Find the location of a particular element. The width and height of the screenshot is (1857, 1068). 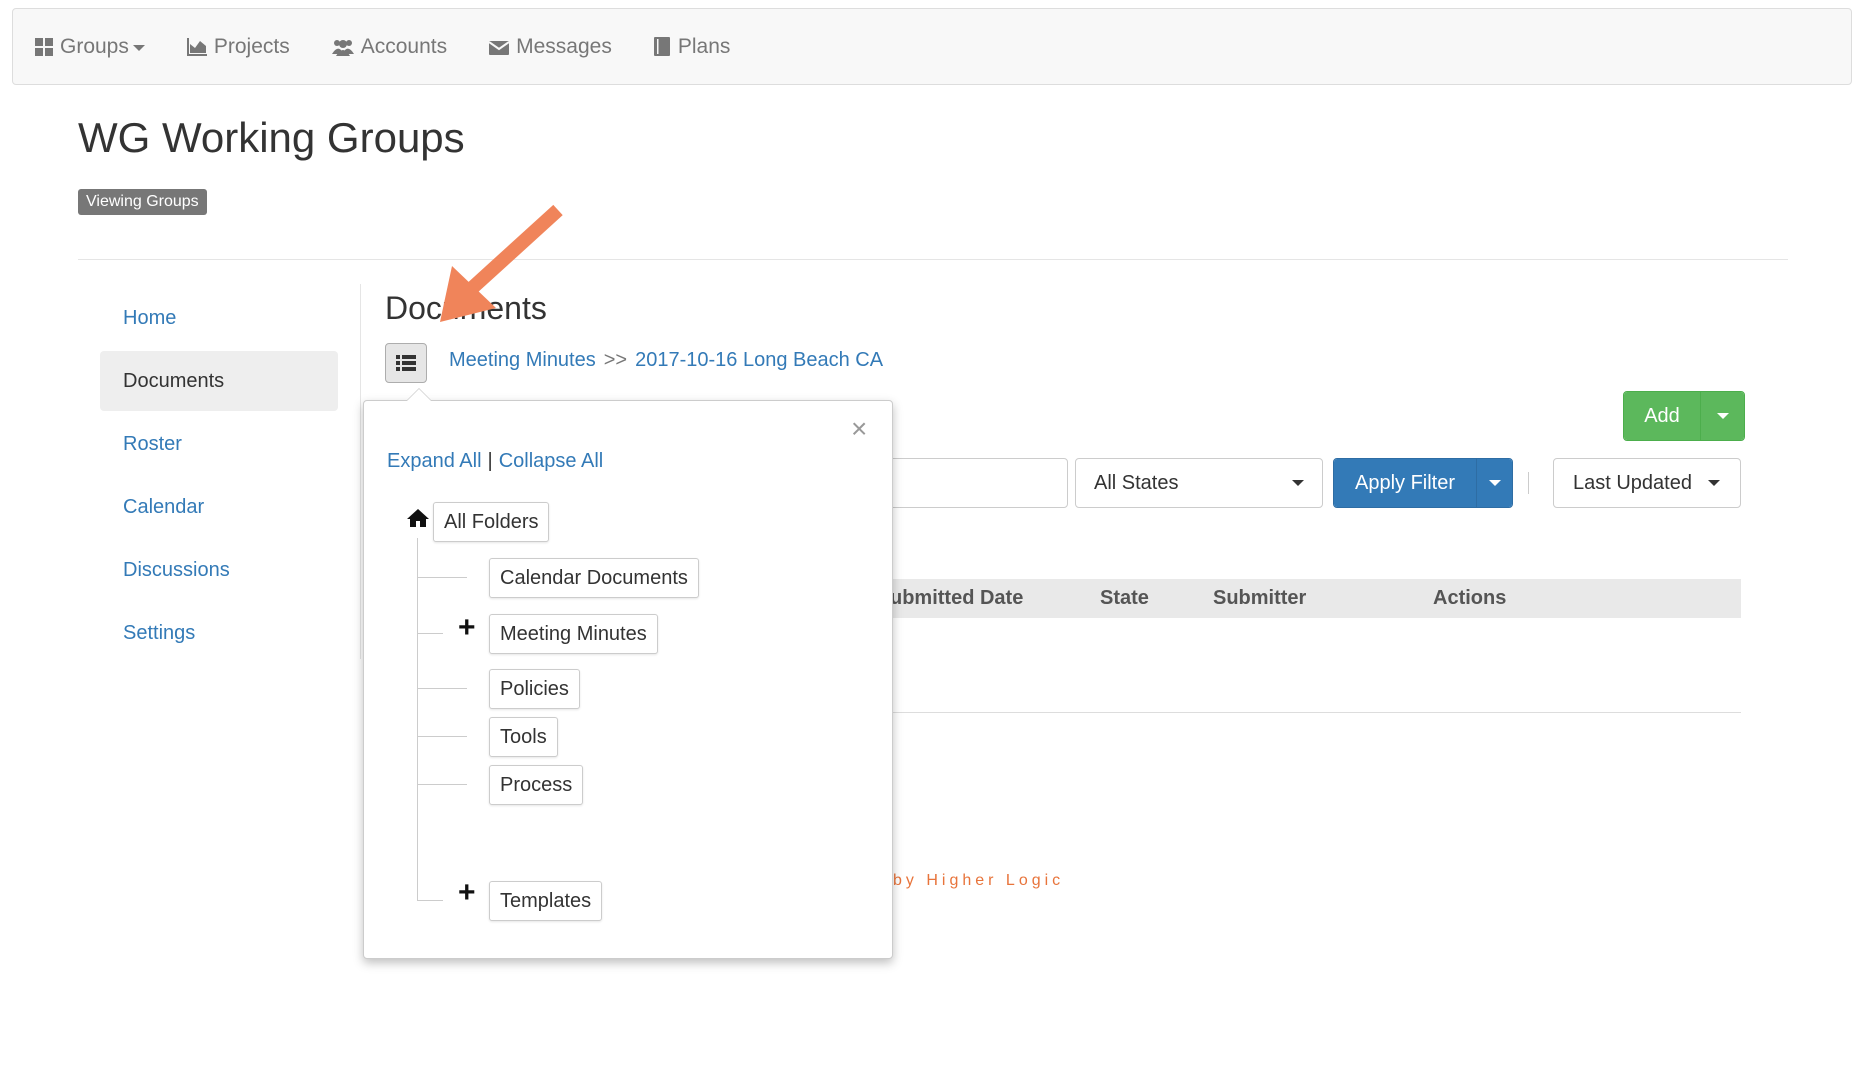

documents-table-header: ubmitted Date State Submitter Actions is located at coordinates (1300, 598).